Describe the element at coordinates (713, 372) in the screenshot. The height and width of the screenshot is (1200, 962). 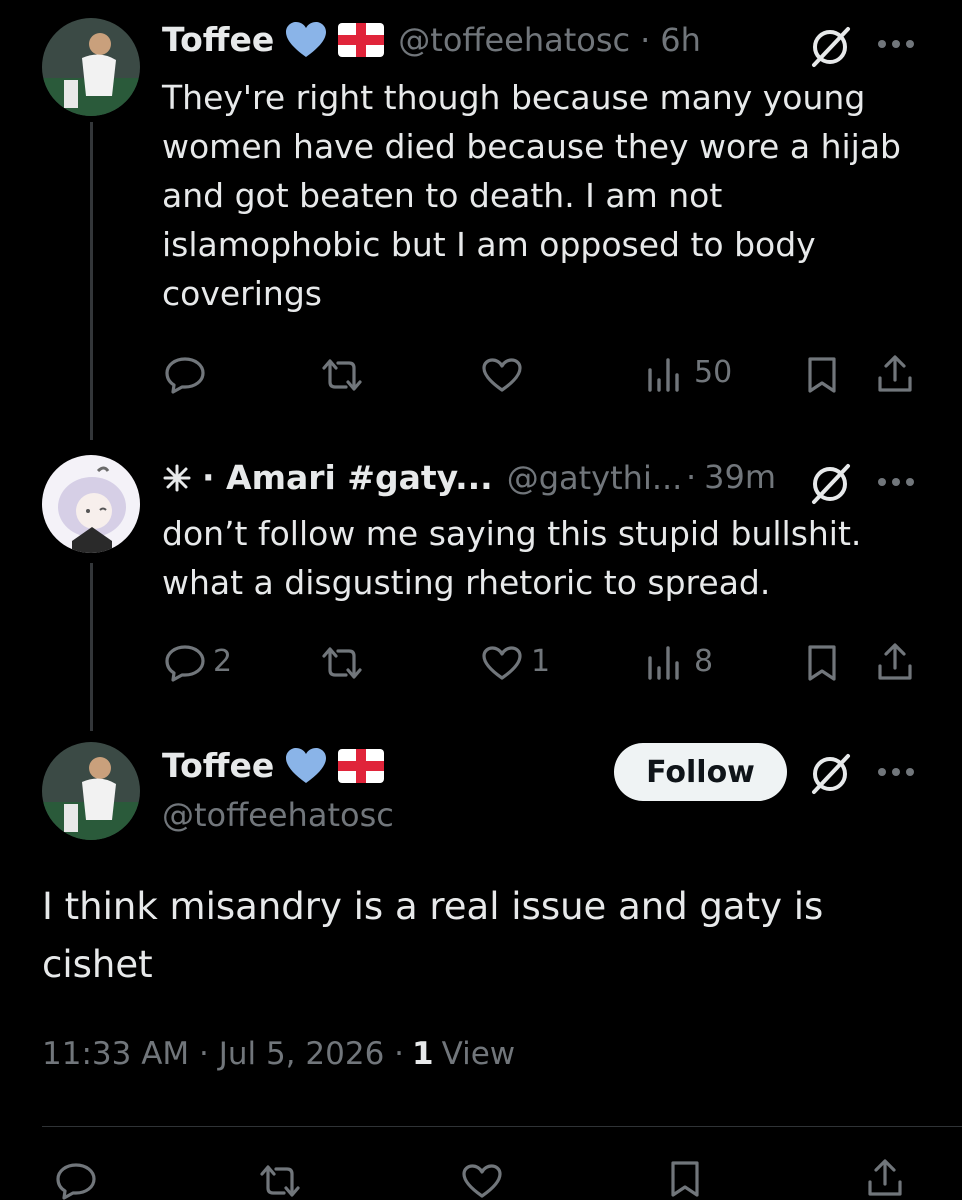
I see `view-count: 50` at that location.